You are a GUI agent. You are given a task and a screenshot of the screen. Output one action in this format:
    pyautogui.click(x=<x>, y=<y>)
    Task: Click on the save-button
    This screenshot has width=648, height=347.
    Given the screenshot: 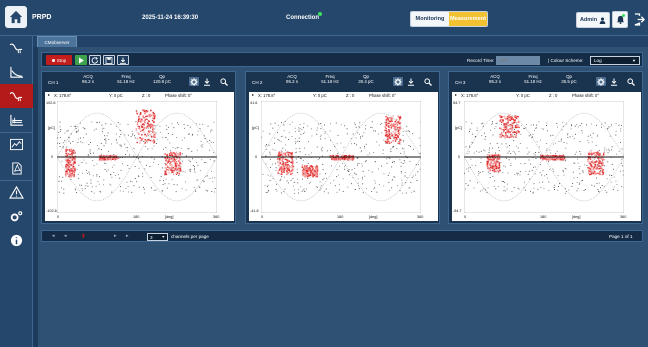 What is the action you would take?
    pyautogui.click(x=109, y=60)
    